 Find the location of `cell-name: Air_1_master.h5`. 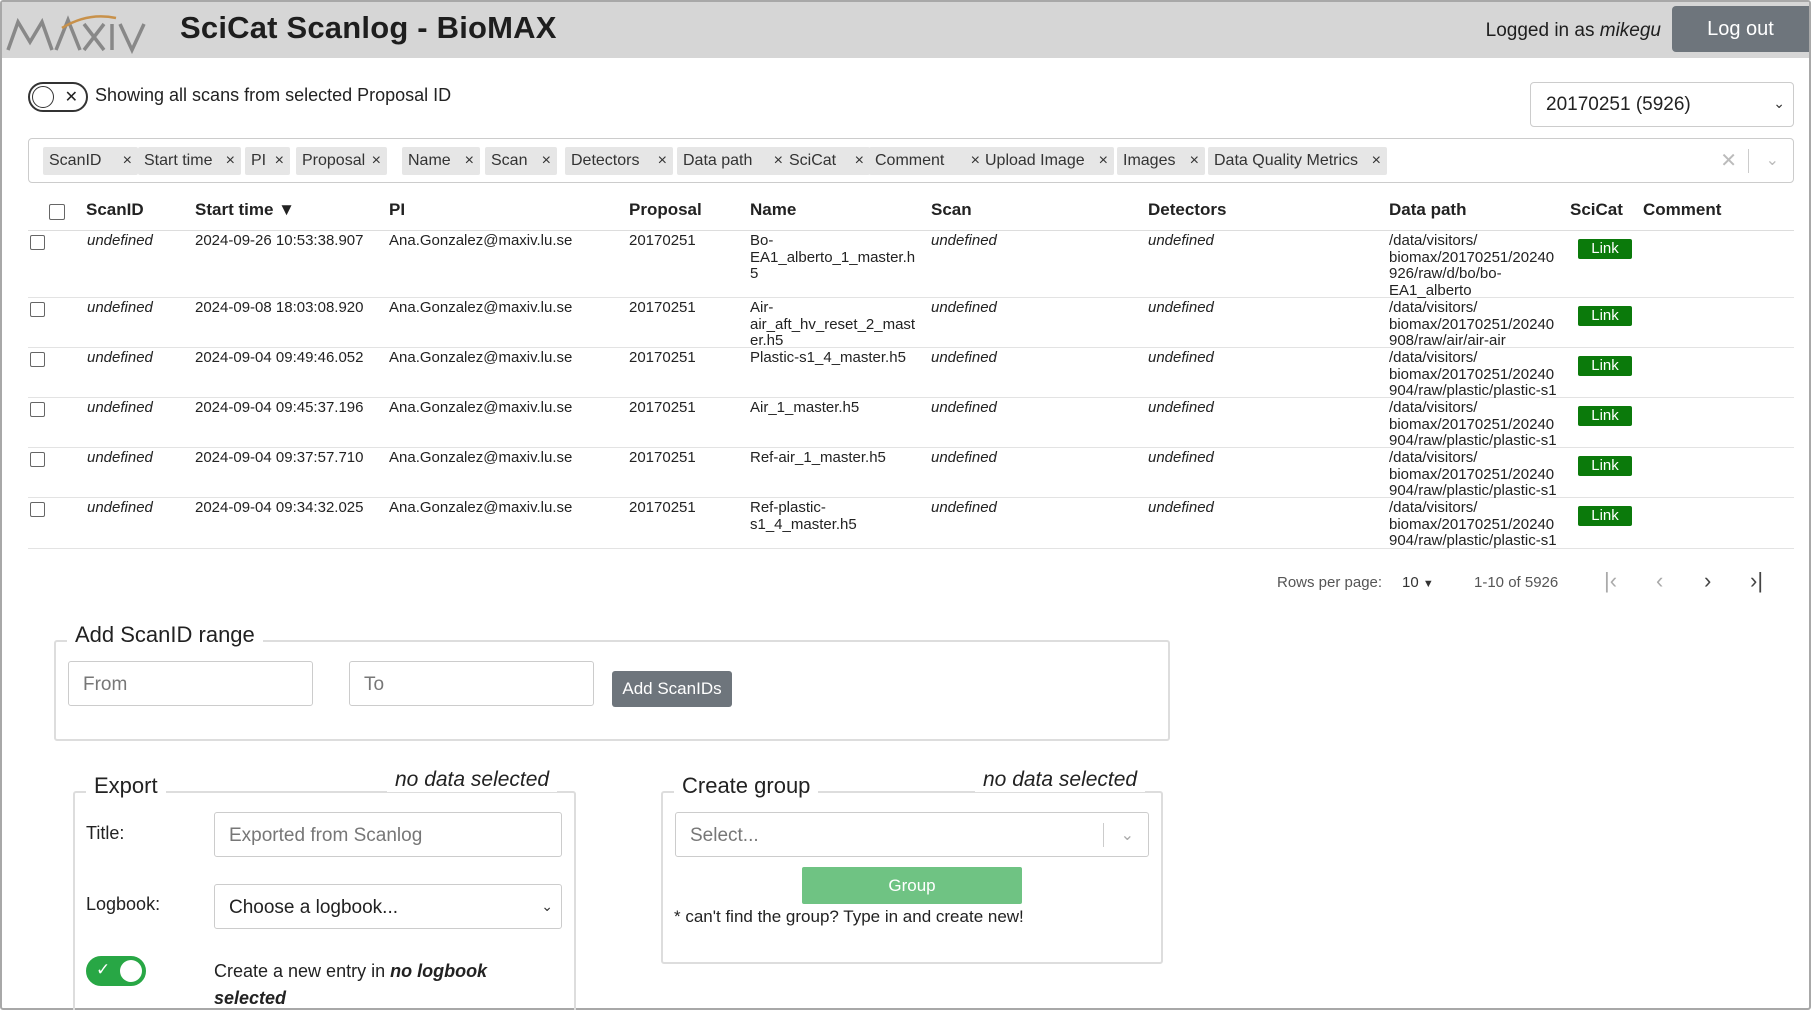

cell-name: Air_1_master.h5 is located at coordinates (805, 407).